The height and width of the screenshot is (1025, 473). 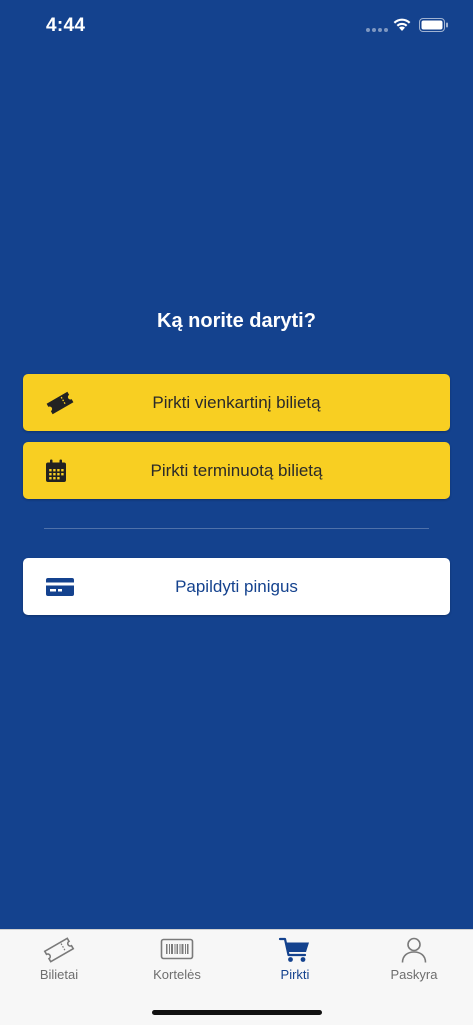 I want to click on top-up-money-button: Papildyti pinigus, so click(x=236, y=586).